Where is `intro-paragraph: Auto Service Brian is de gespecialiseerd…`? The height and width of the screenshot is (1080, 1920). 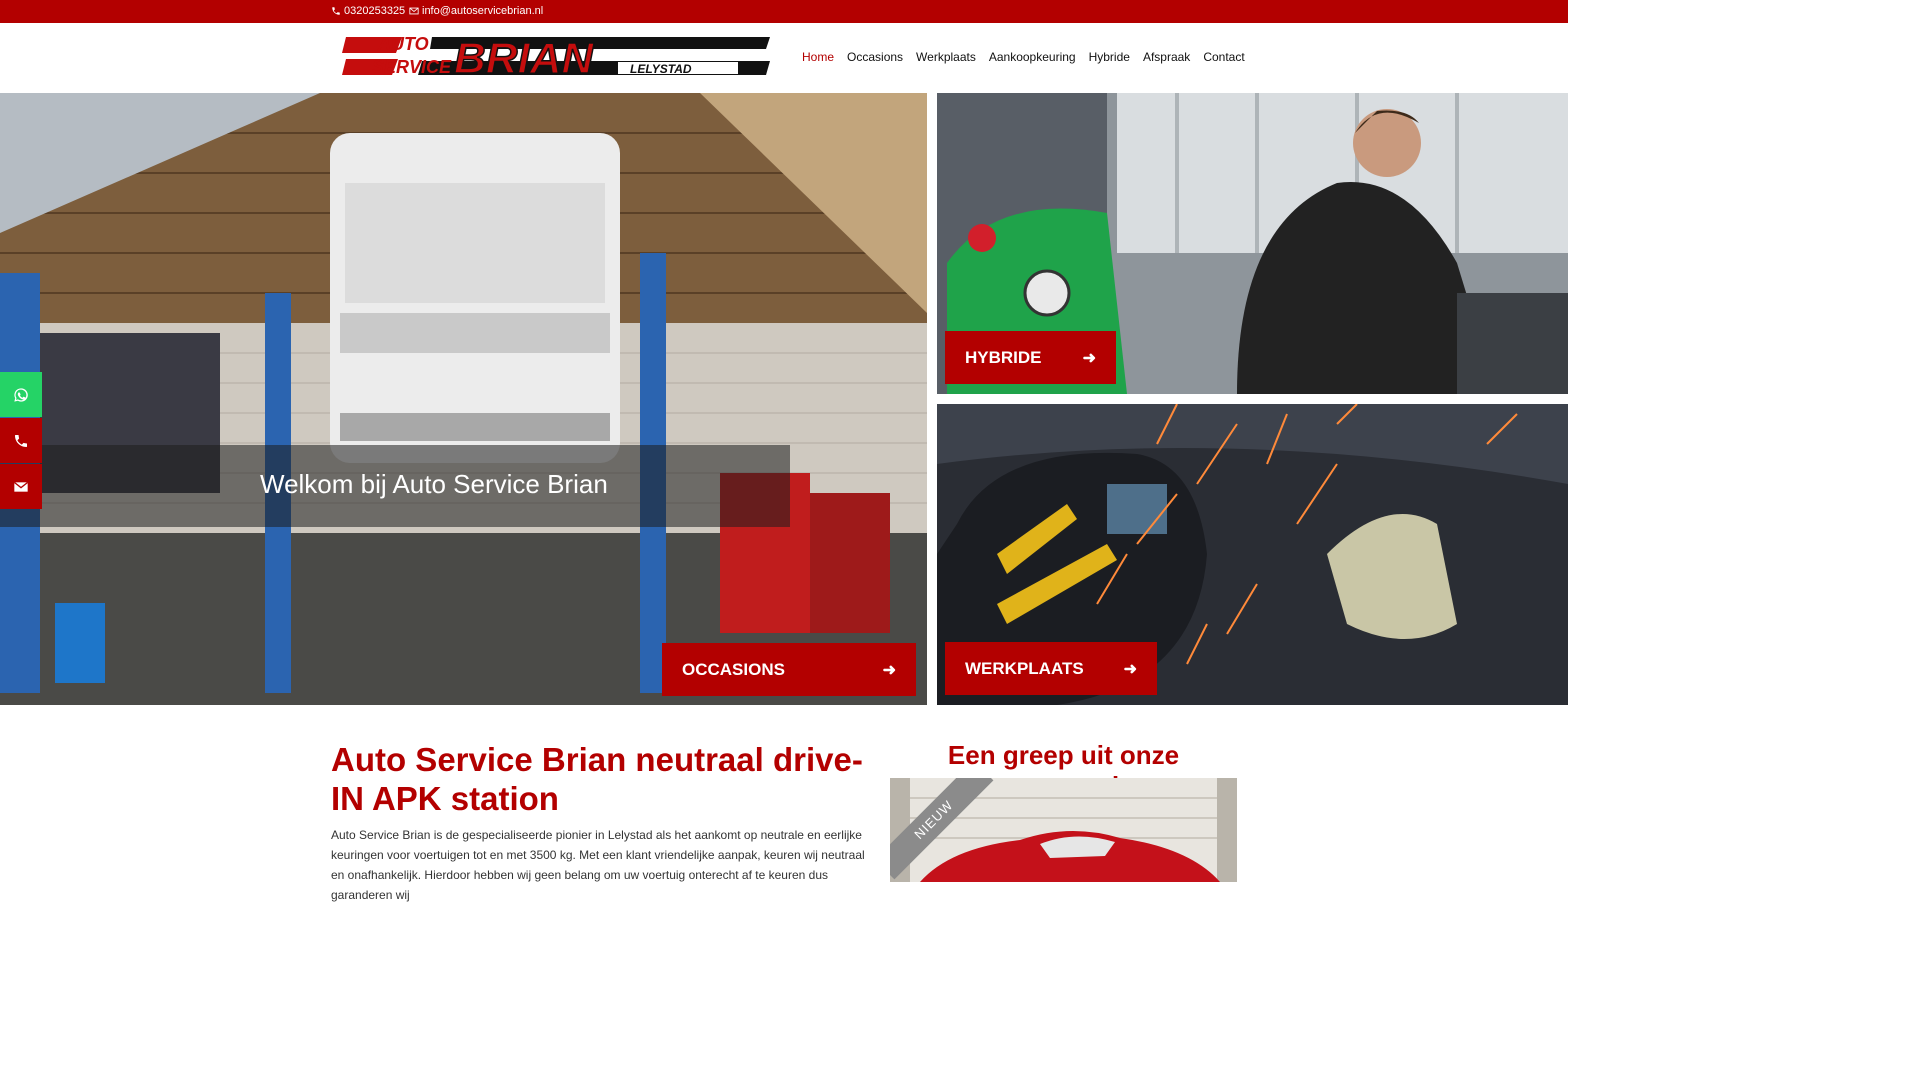 intro-paragraph: Auto Service Brian is de gespecialiseerd… is located at coordinates (598, 865).